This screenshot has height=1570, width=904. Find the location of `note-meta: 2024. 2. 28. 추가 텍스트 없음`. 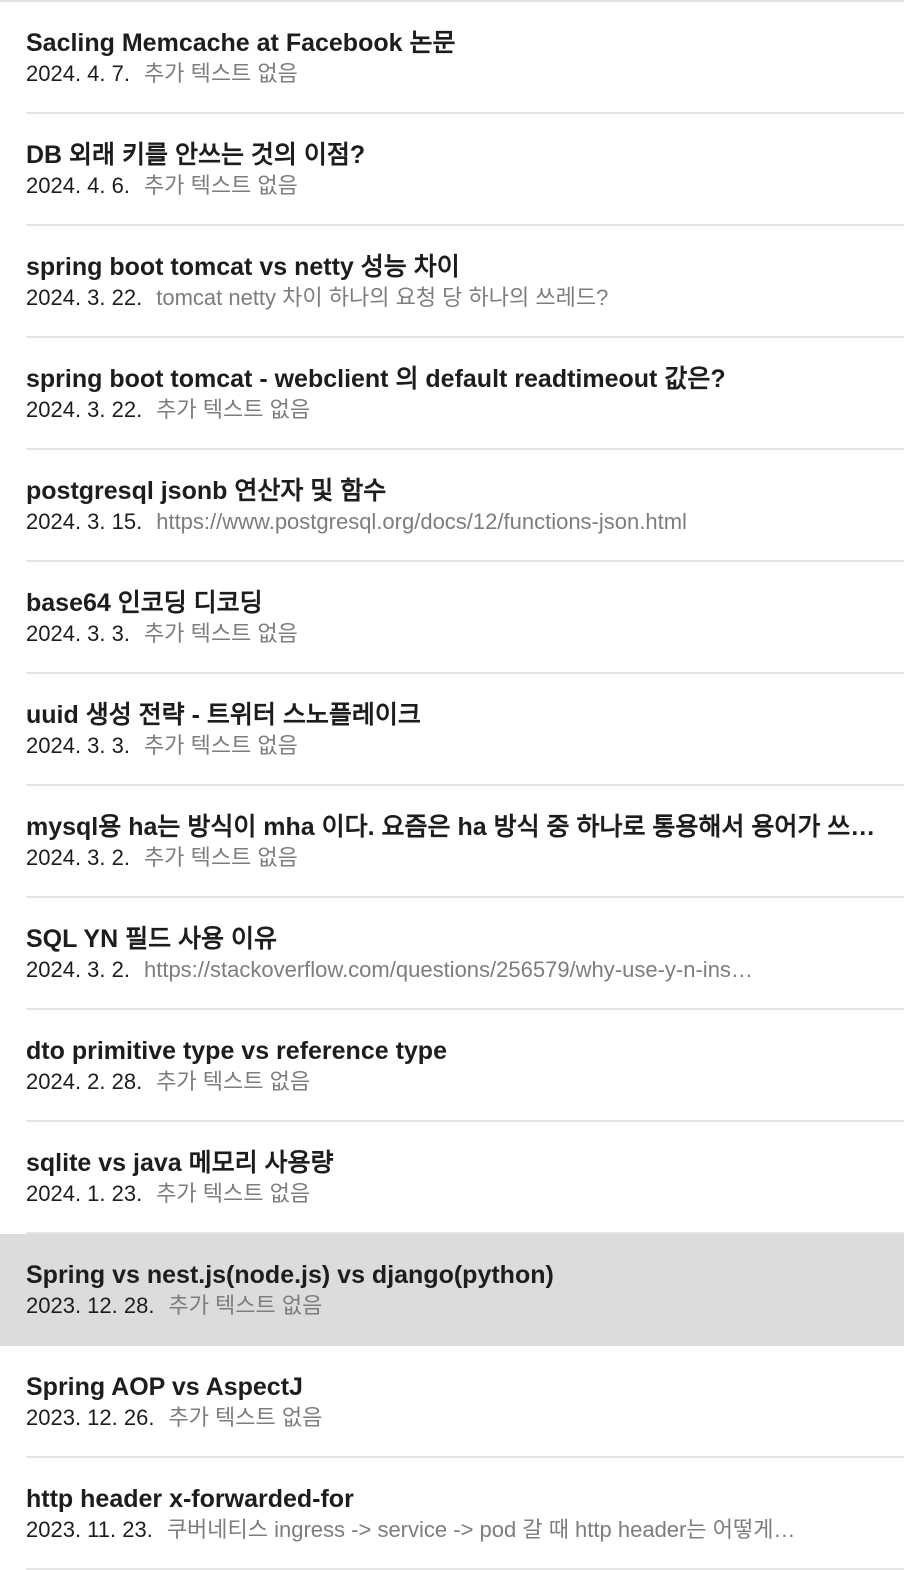

note-meta: 2024. 2. 28. 추가 텍스트 없음 is located at coordinates (465, 1082).